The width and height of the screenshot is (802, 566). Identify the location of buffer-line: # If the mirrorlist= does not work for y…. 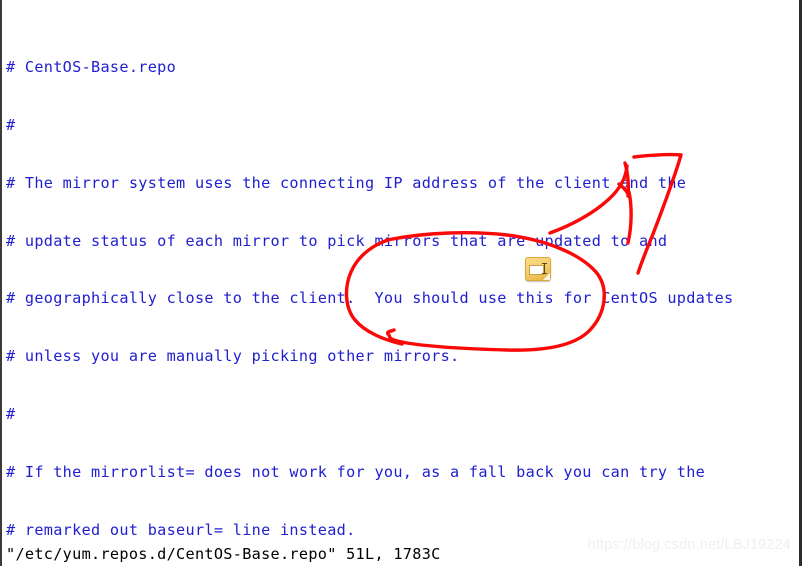
(401, 472).